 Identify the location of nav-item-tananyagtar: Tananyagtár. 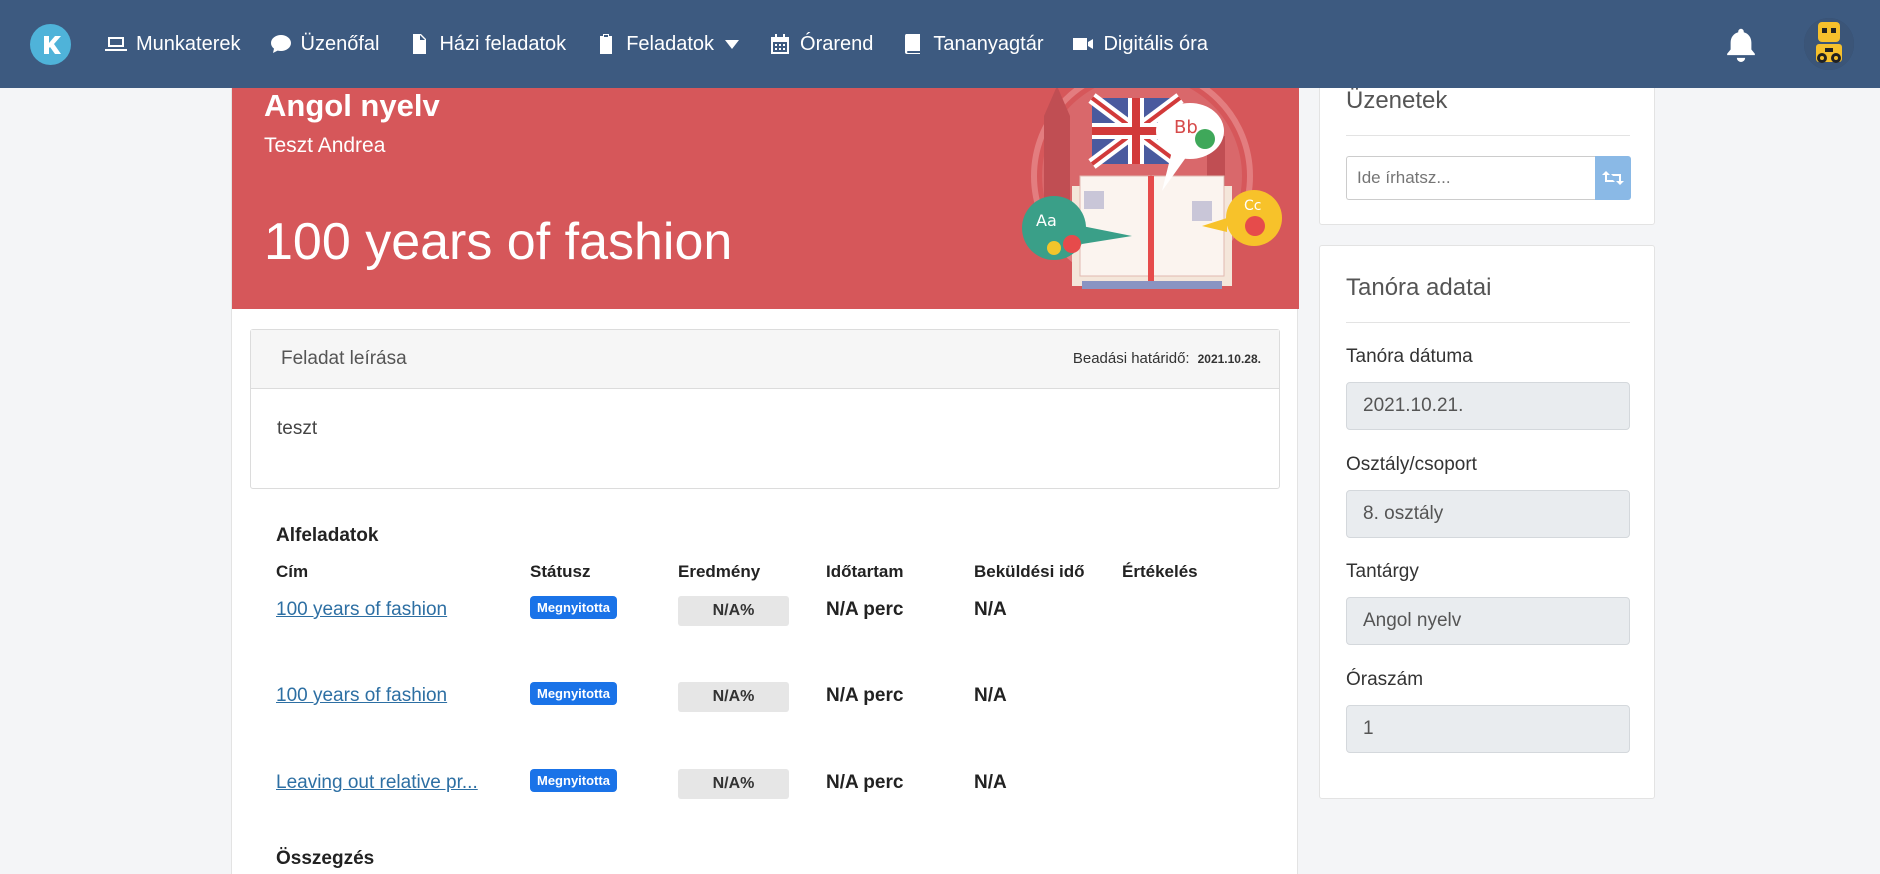
(972, 44).